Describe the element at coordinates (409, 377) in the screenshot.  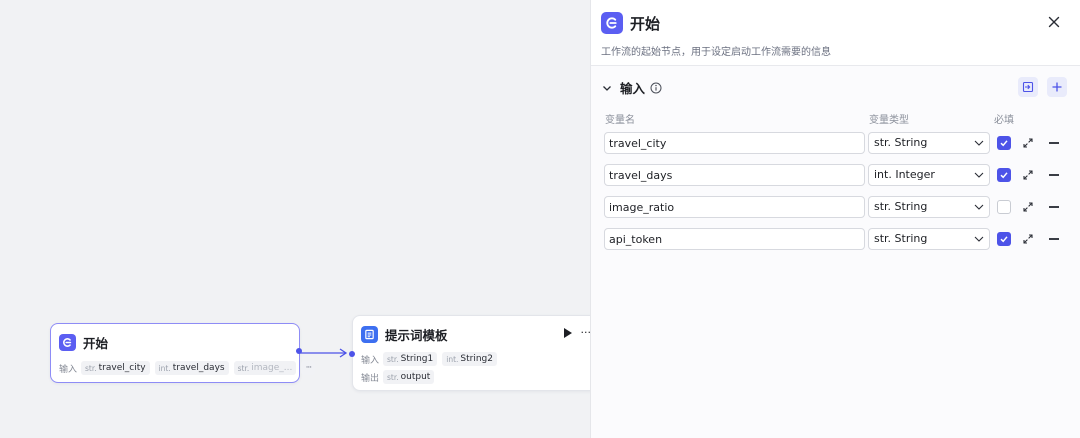
I see `variable-chip: str. output` at that location.